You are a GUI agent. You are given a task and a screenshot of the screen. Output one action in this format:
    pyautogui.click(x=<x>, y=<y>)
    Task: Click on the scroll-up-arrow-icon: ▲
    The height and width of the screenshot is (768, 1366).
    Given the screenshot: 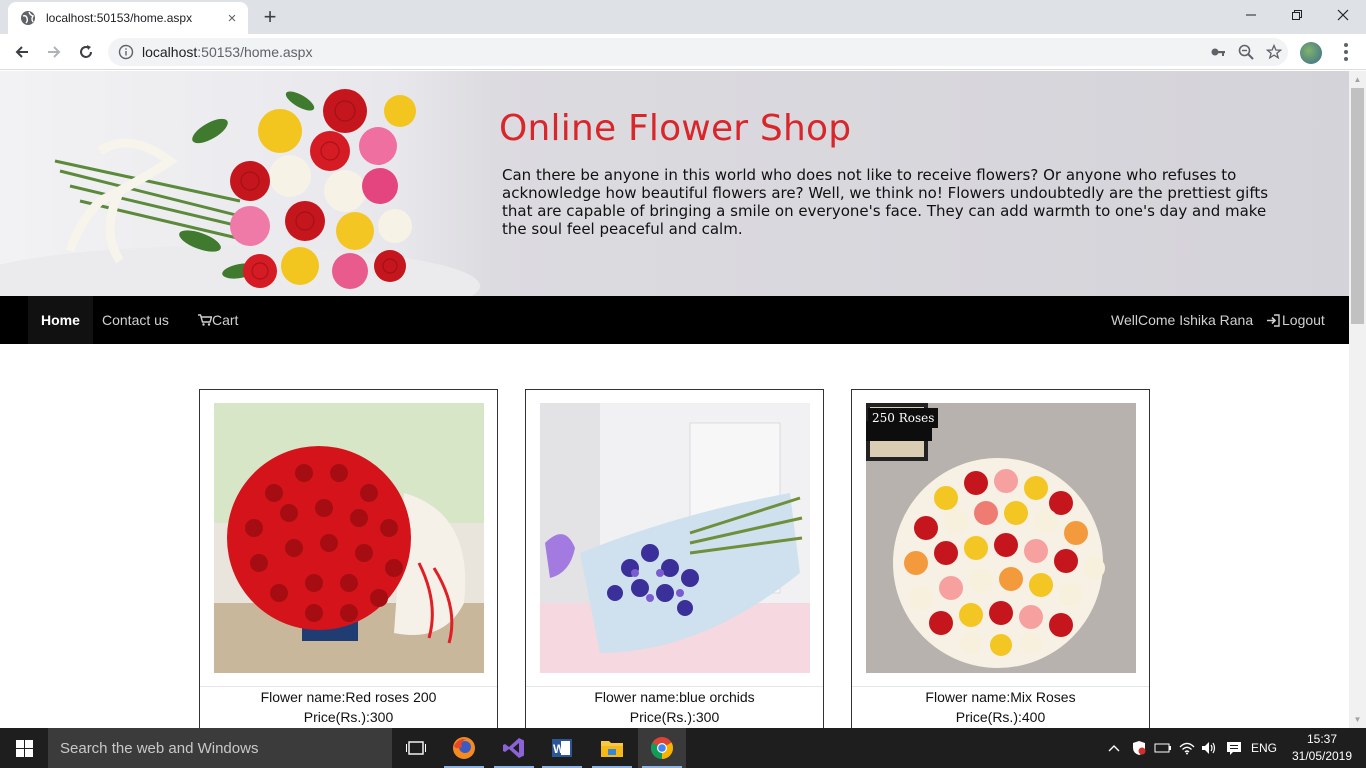 What is the action you would take?
    pyautogui.click(x=1357, y=79)
    